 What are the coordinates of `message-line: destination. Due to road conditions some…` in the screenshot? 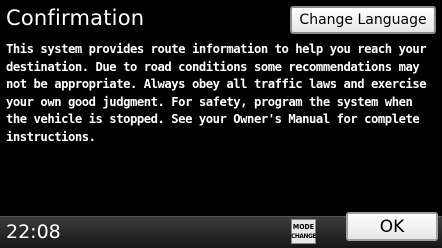 It's located at (213, 66).